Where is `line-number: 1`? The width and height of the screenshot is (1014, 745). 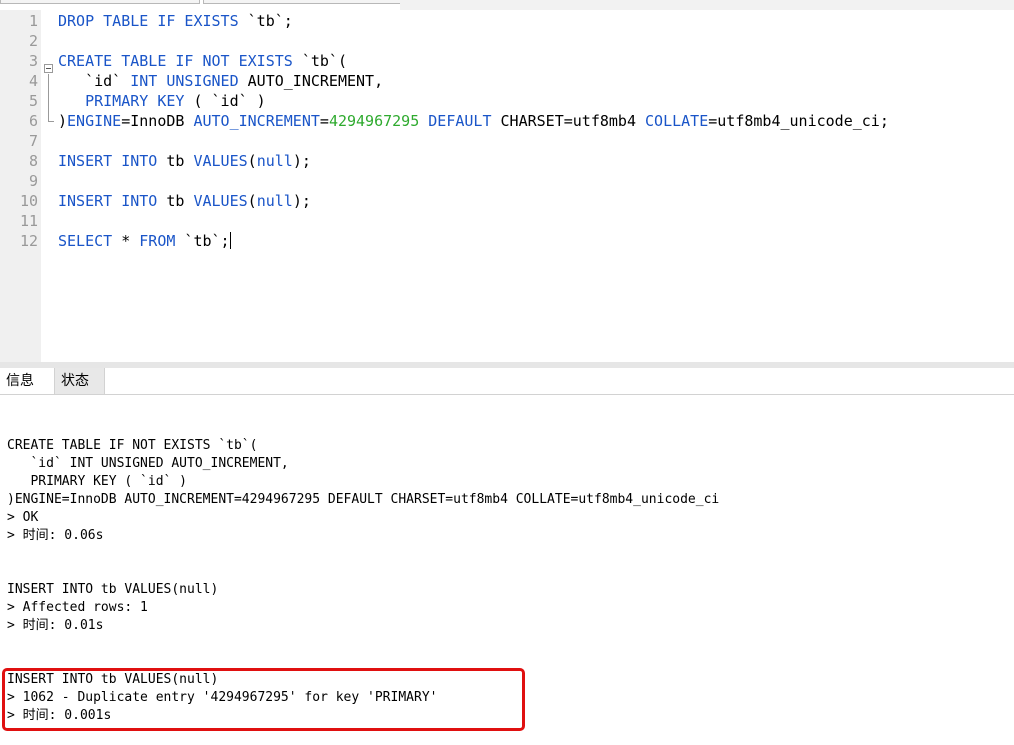
line-number: 1 is located at coordinates (33, 21).